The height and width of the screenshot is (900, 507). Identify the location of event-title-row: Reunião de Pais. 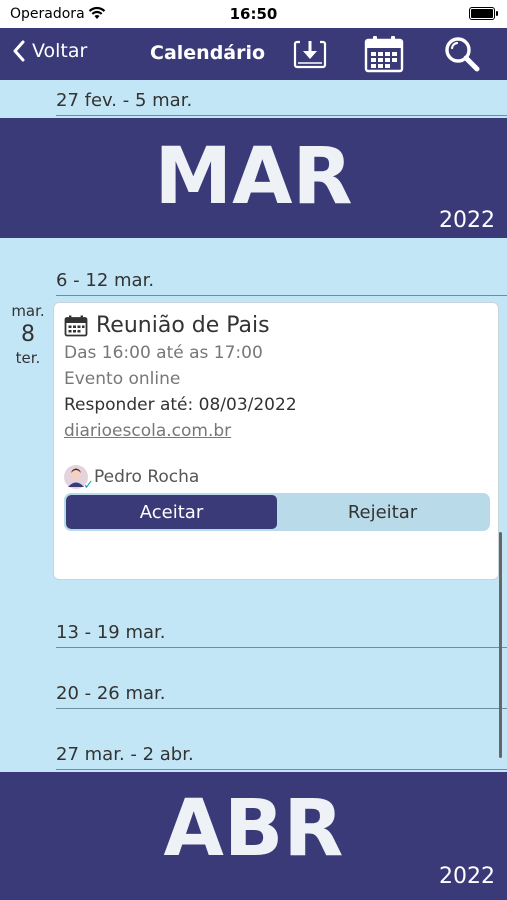
(167, 325).